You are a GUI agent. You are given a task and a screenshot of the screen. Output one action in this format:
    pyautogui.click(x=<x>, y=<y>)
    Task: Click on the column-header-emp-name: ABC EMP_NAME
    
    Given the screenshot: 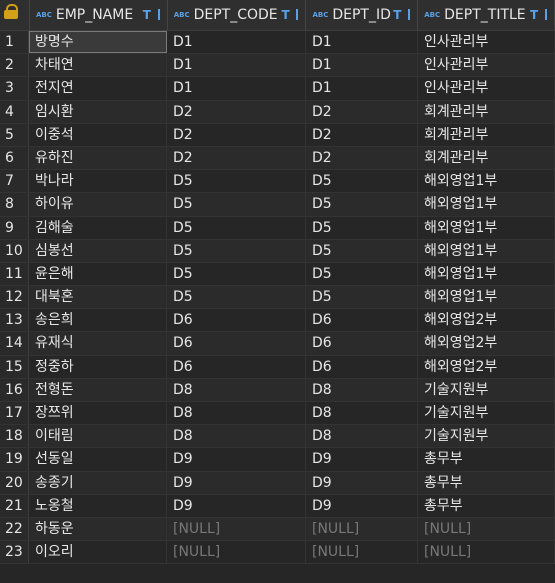 What is the action you would take?
    pyautogui.click(x=99, y=15)
    